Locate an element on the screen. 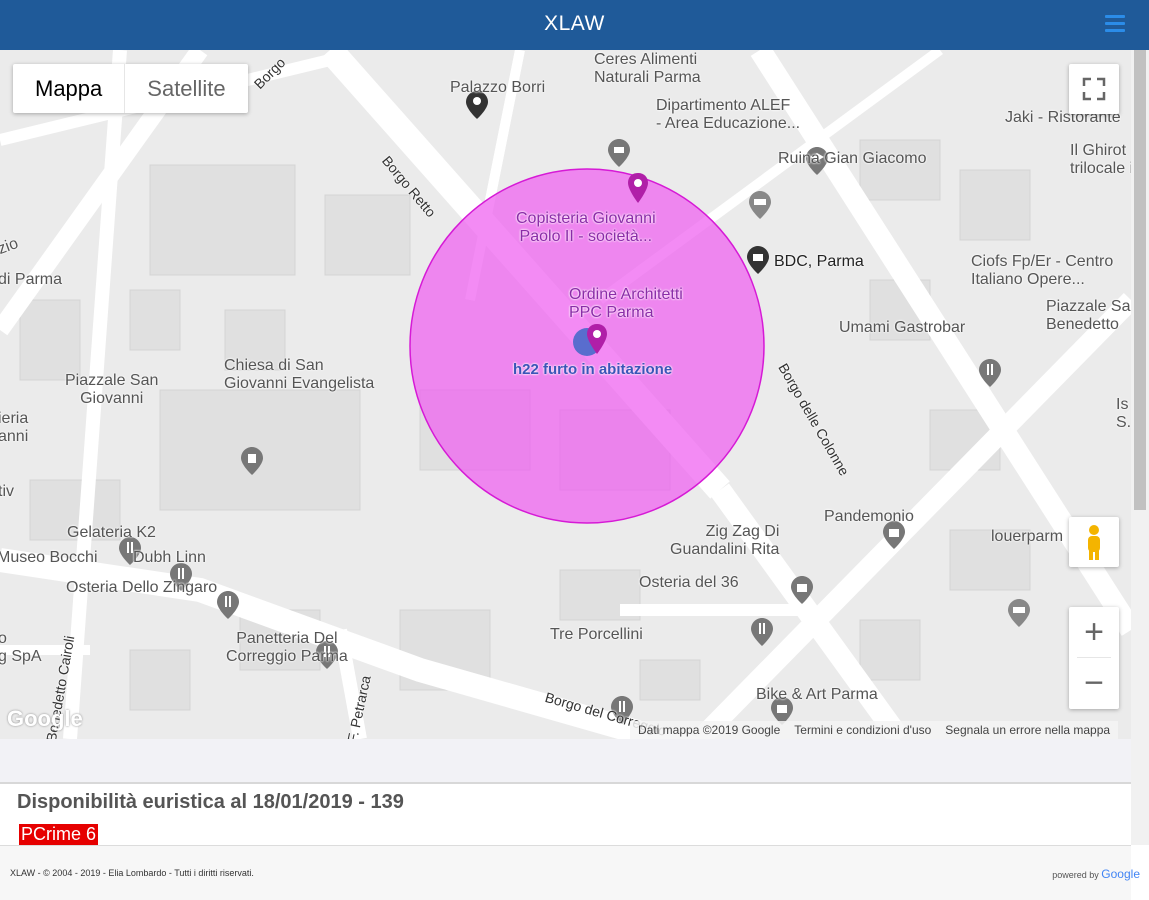 The width and height of the screenshot is (1149, 900). place-label: Ordine Architetti PPC Parma is located at coordinates (626, 304).